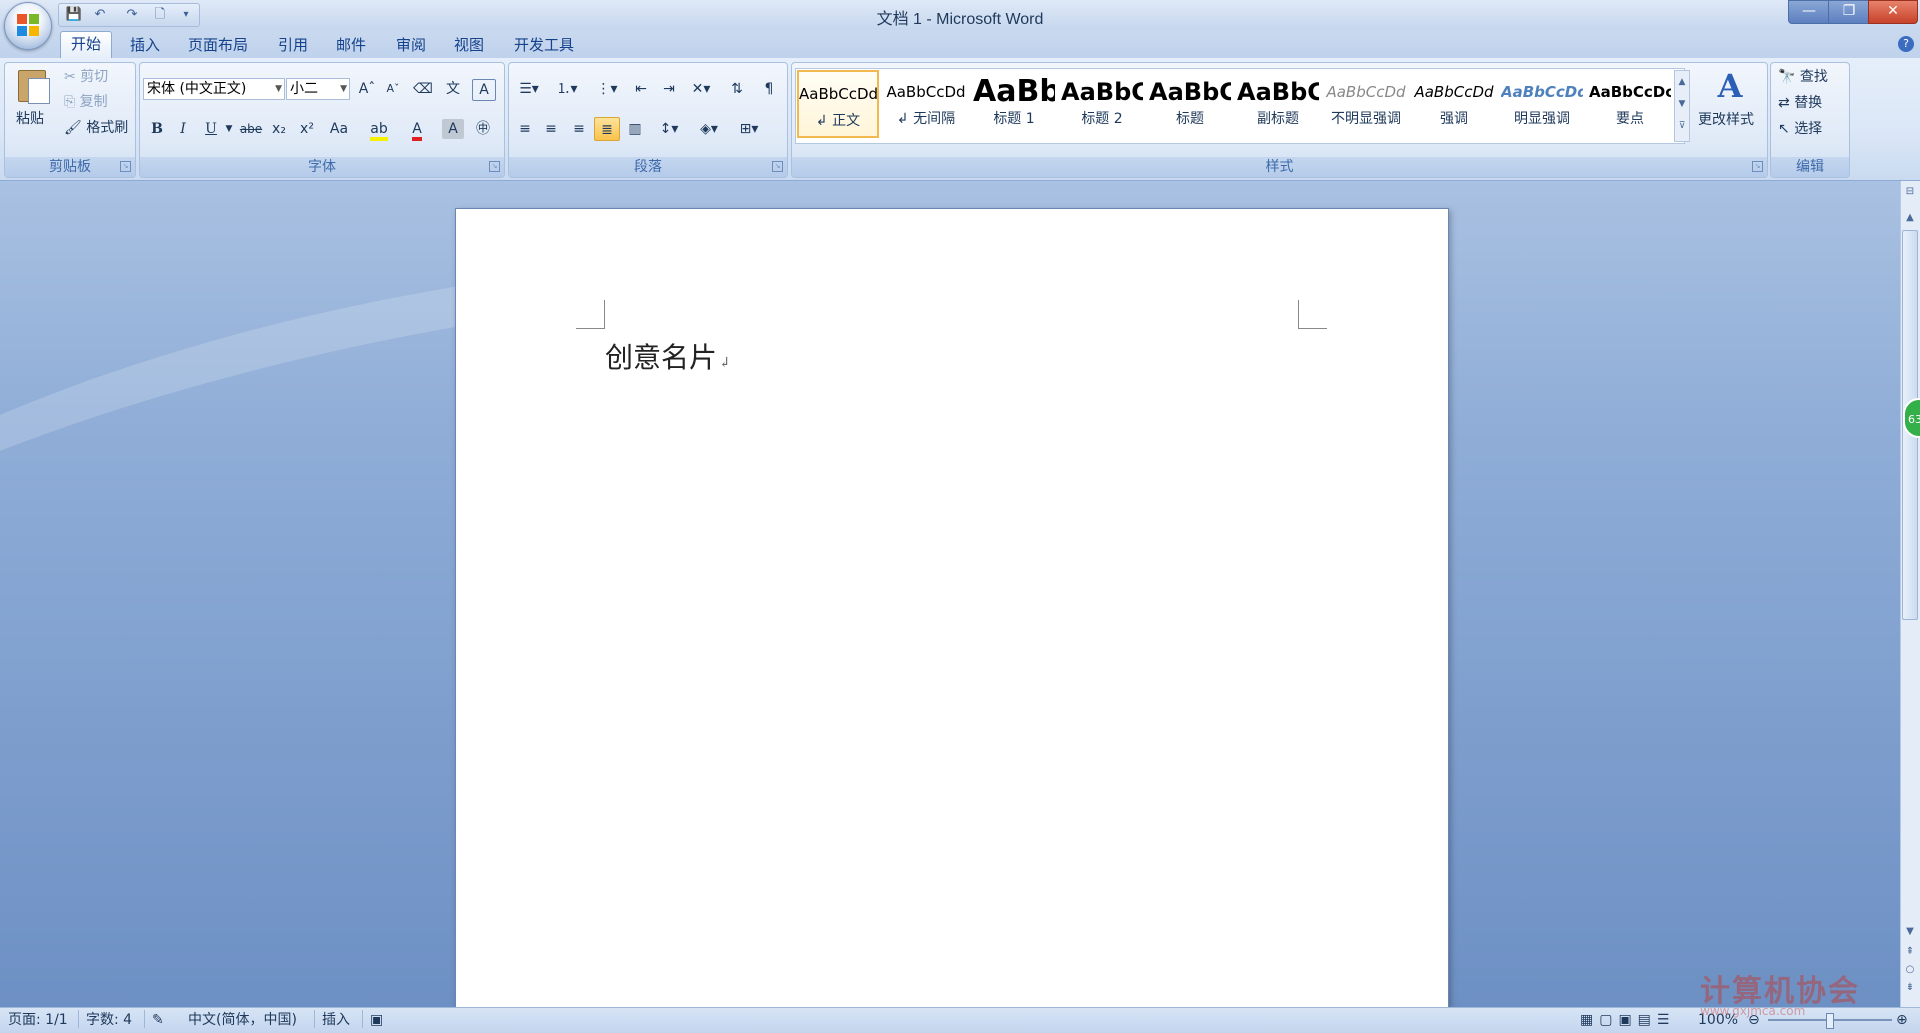 The width and height of the screenshot is (1920, 1033). Describe the element at coordinates (304, 89) in the screenshot. I see `font-size-value: 小二` at that location.